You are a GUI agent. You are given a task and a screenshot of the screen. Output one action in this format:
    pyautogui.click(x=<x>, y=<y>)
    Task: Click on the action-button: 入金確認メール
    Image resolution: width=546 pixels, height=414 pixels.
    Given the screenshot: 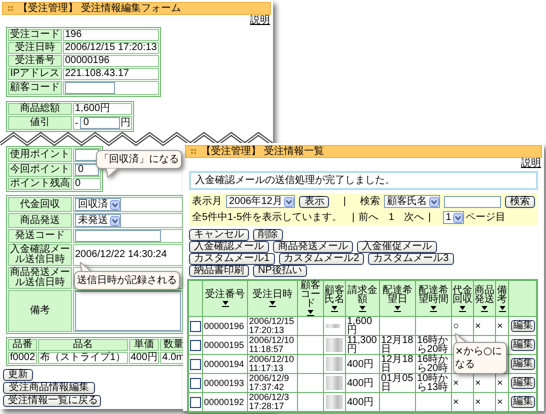 What is the action you would take?
    pyautogui.click(x=229, y=247)
    